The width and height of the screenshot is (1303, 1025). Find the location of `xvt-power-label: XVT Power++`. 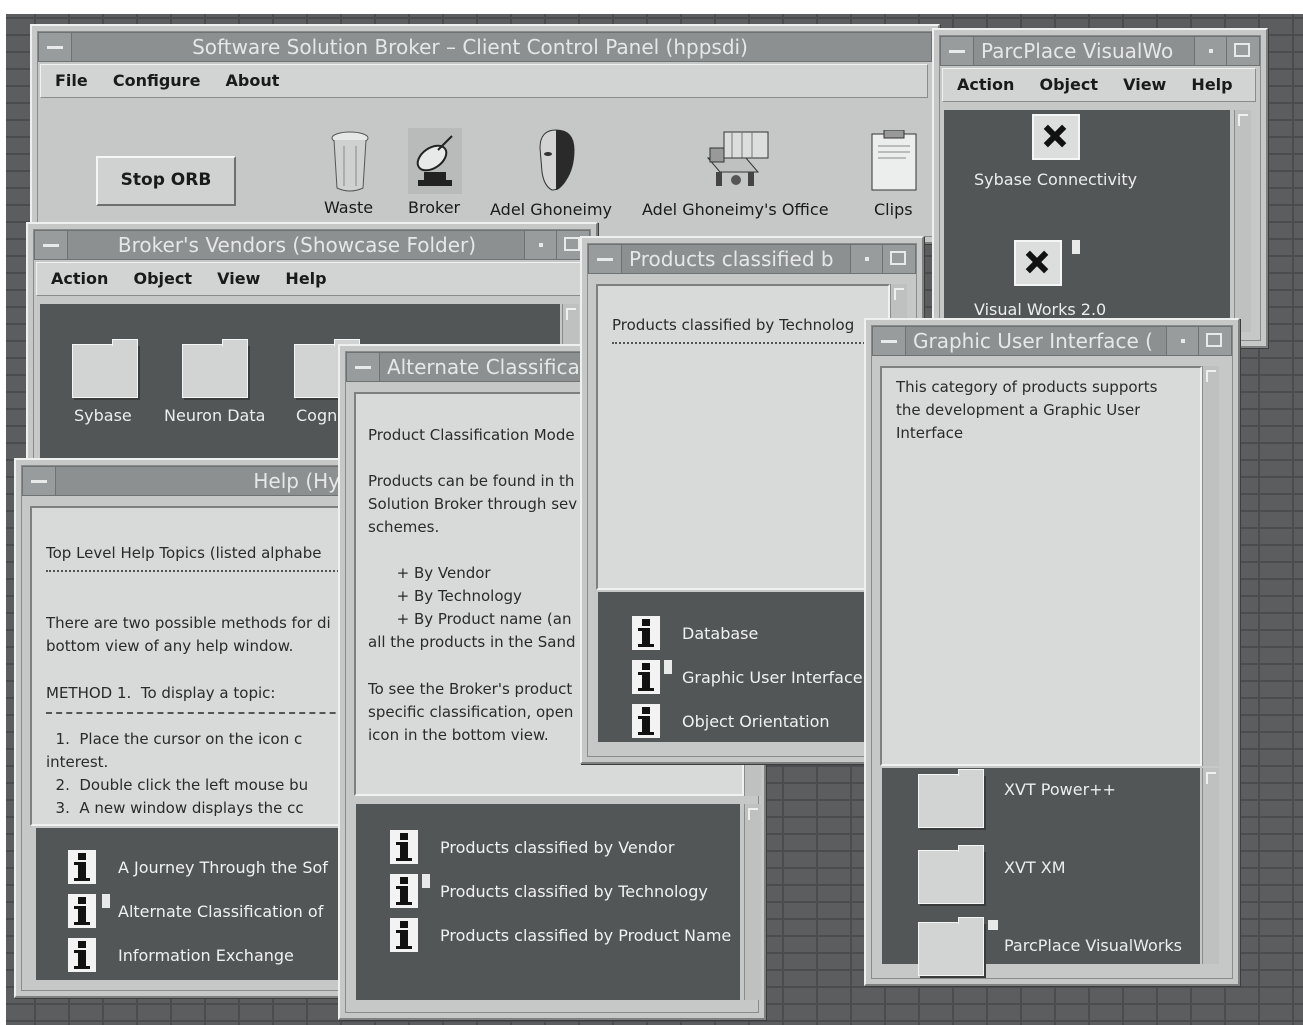

xvt-power-label: XVT Power++ is located at coordinates (1060, 789).